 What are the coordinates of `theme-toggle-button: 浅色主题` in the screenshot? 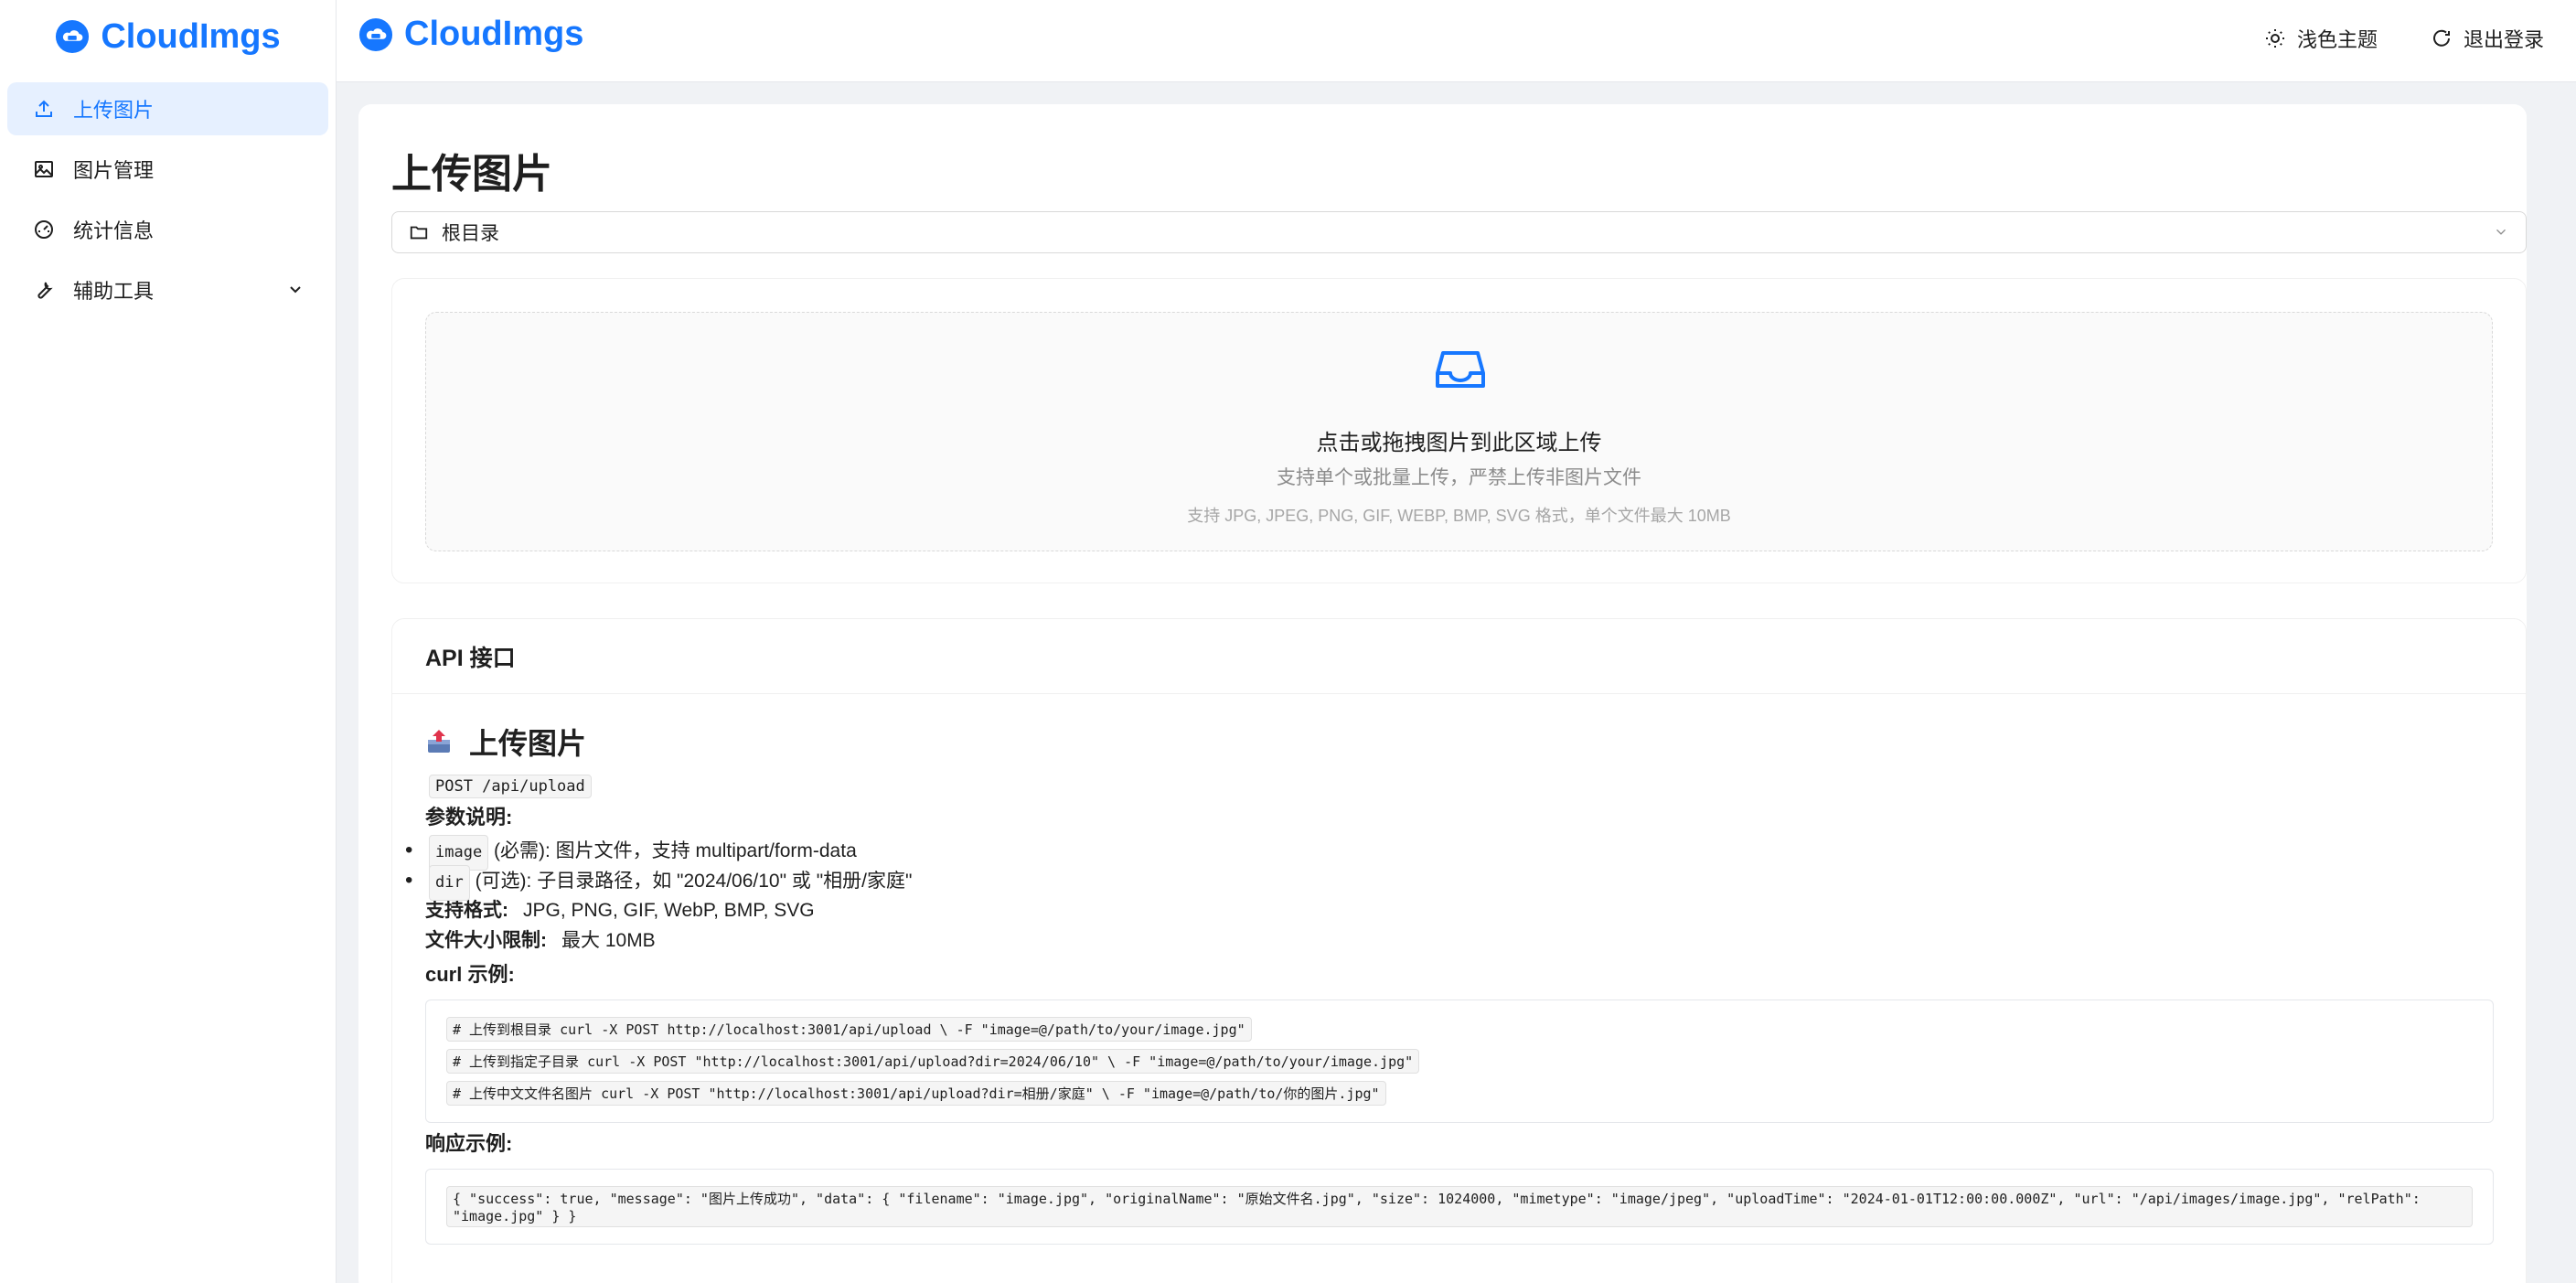 It's located at (2321, 38).